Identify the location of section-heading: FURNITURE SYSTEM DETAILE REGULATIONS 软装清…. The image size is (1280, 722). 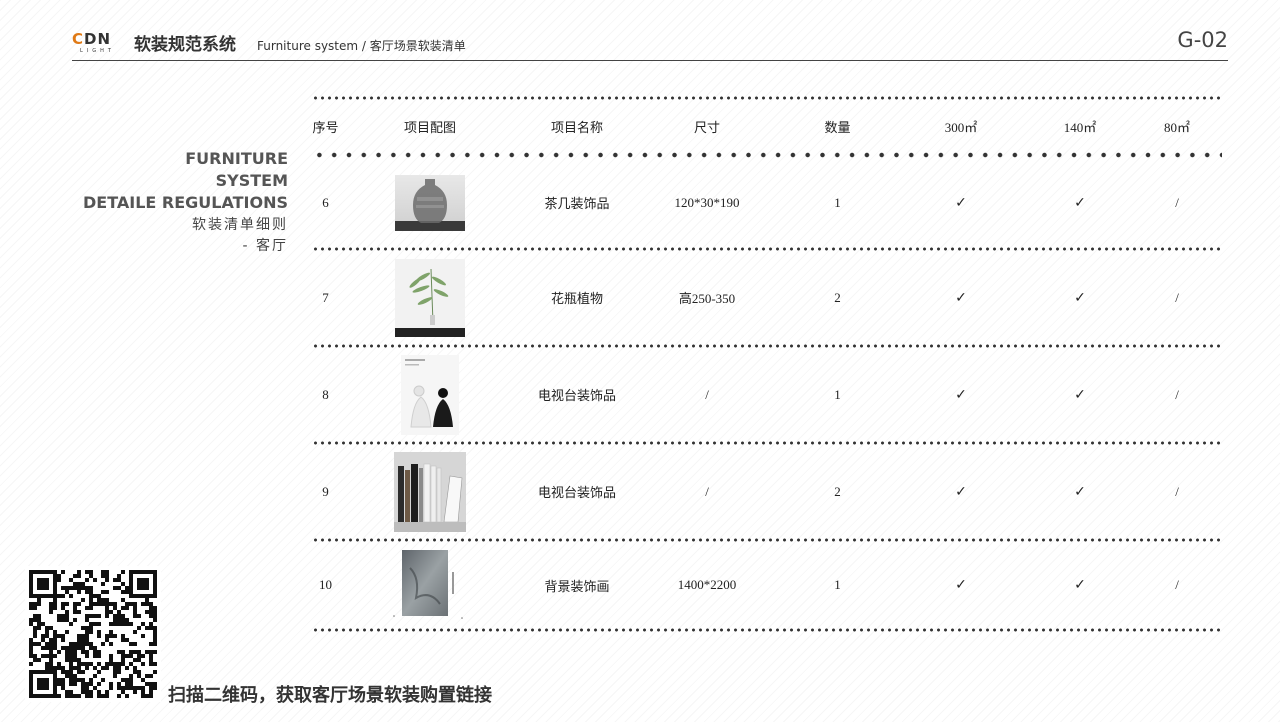
(174, 202).